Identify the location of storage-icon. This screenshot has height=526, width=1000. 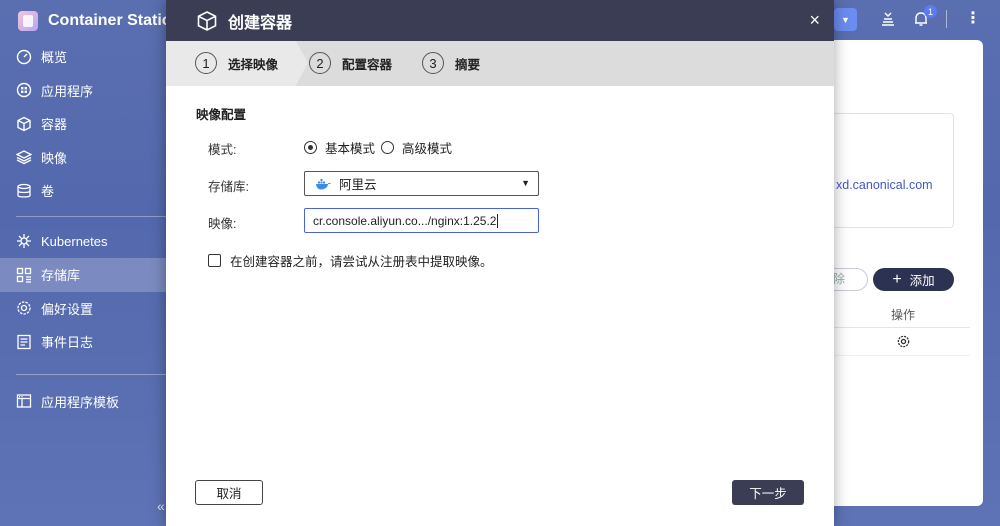
(888, 19).